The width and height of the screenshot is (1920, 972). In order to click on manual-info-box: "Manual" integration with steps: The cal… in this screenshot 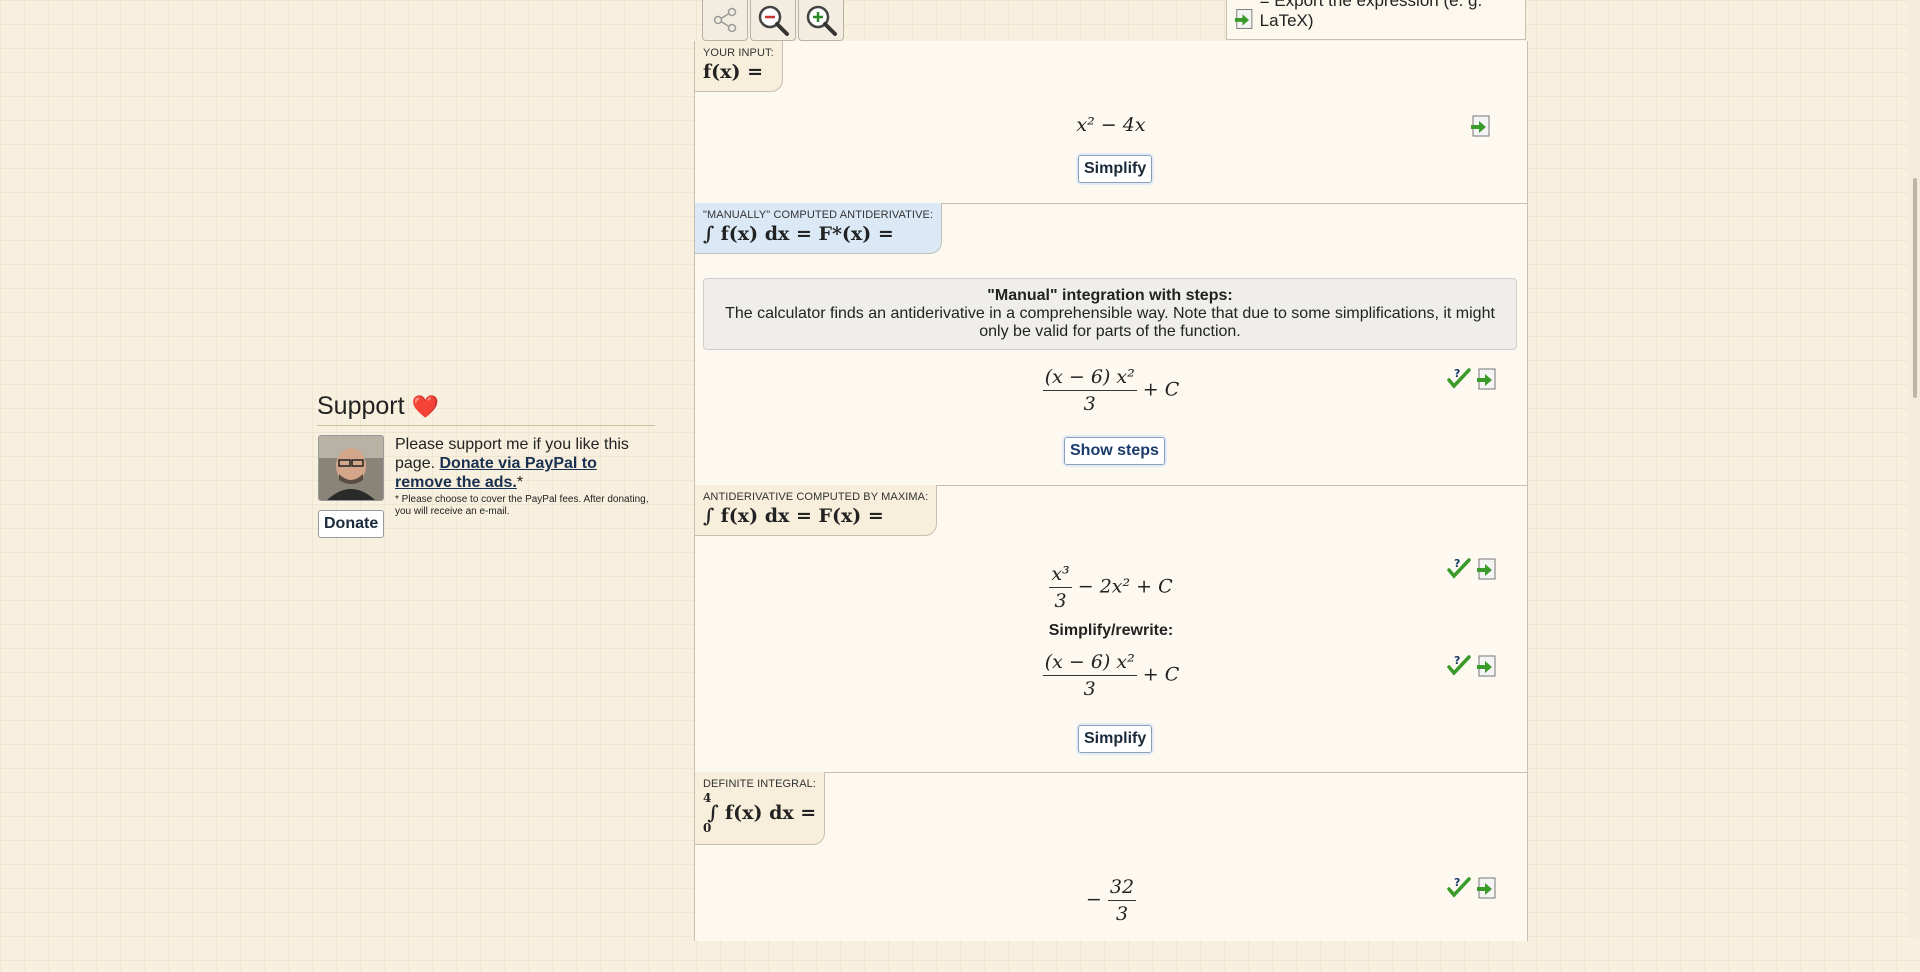, I will do `click(1110, 314)`.